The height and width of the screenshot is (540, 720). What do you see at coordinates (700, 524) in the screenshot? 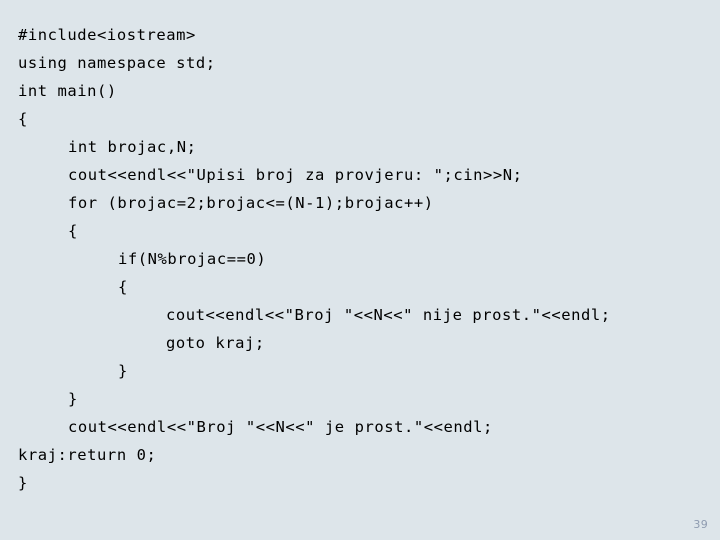
I see `page-number: 39` at bounding box center [700, 524].